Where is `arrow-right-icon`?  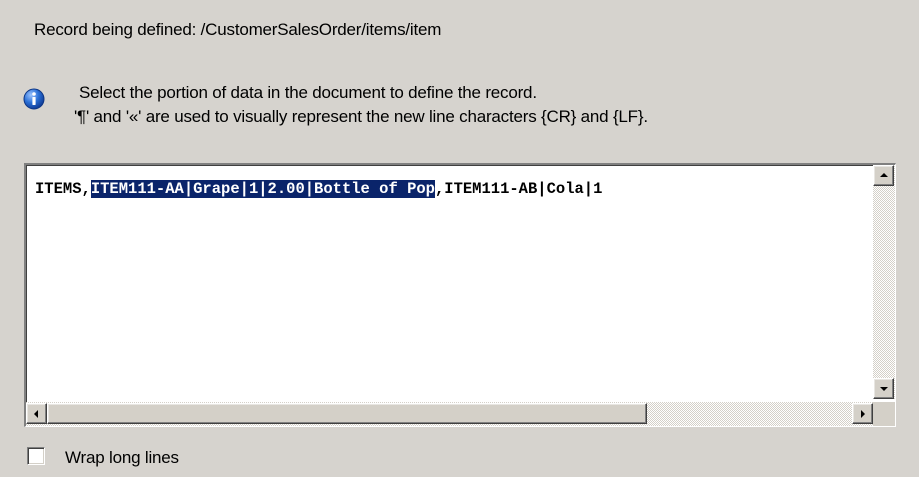
arrow-right-icon is located at coordinates (863, 414).